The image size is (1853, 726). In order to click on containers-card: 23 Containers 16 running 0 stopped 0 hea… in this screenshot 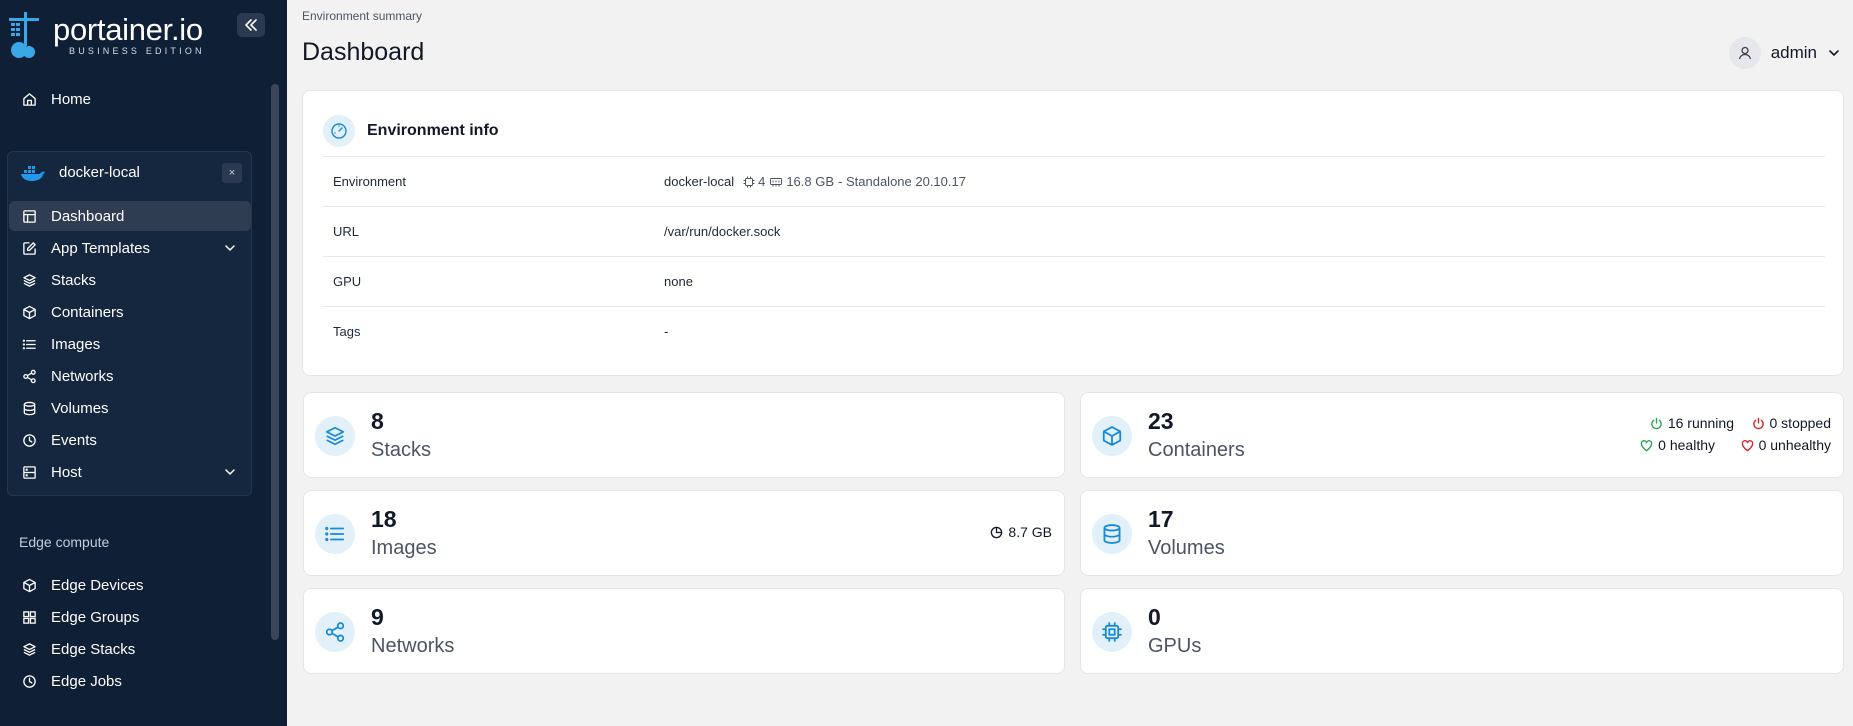, I will do `click(1462, 435)`.